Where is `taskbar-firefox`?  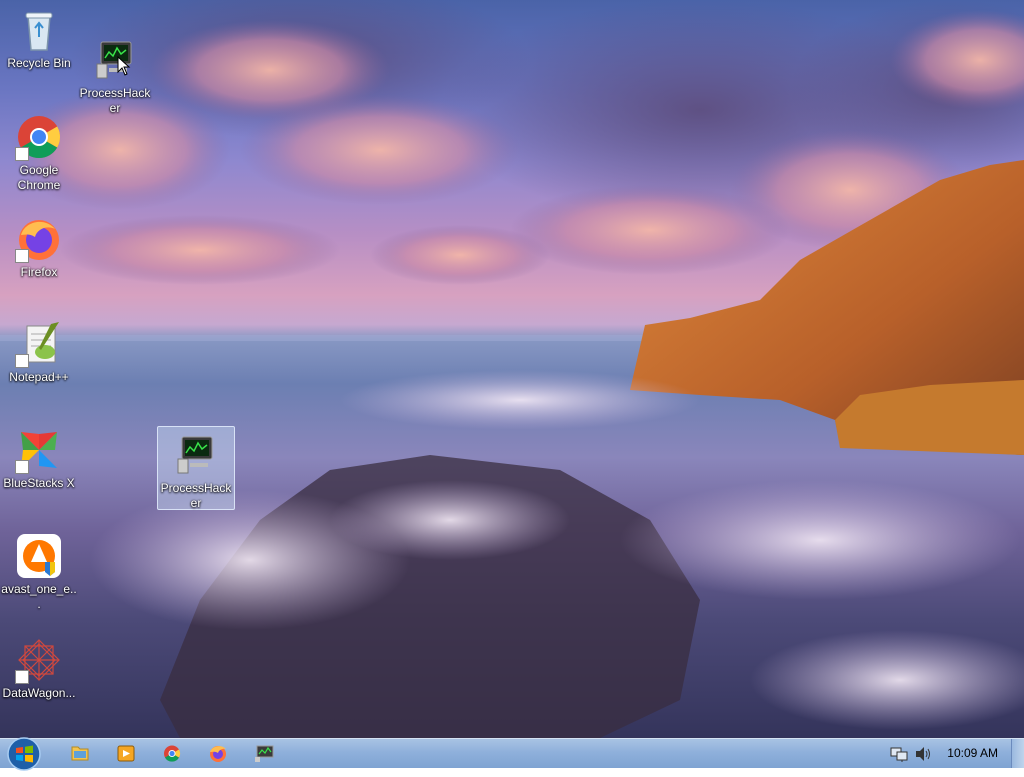 taskbar-firefox is located at coordinates (218, 753).